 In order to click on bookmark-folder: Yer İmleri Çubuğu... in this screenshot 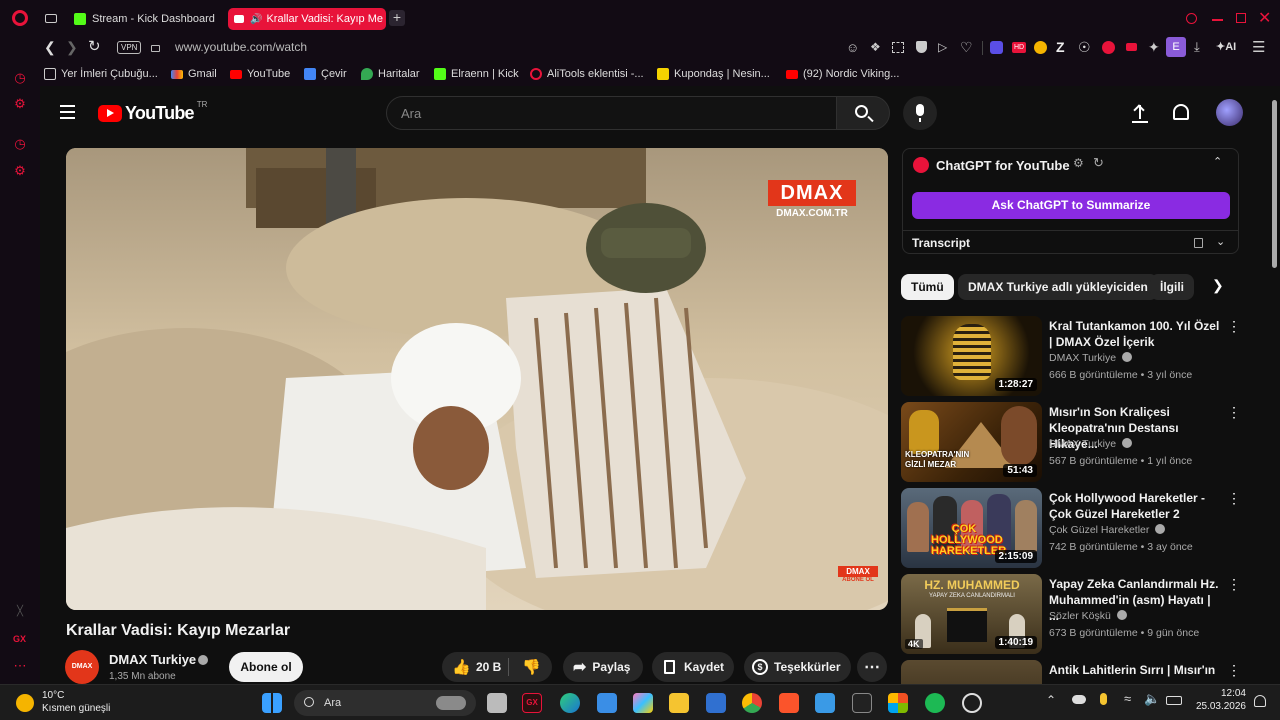, I will do `click(101, 74)`.